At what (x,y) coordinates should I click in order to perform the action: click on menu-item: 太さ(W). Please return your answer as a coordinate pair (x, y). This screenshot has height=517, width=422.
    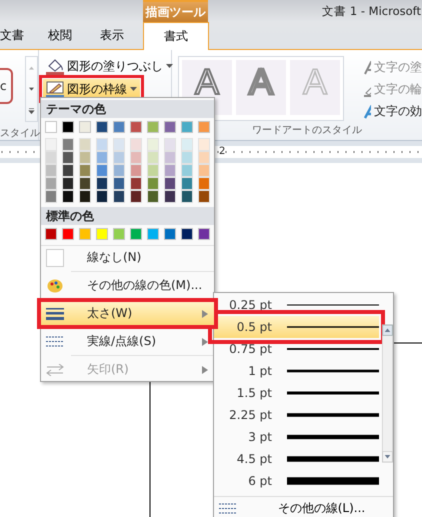
    Looking at the image, I should click on (127, 313).